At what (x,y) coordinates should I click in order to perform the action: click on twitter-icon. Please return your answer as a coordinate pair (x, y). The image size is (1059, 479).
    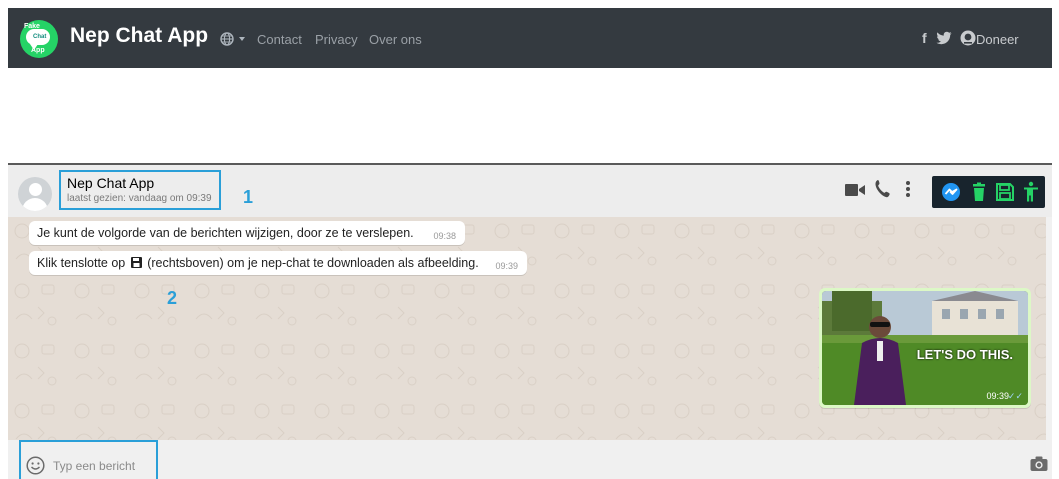
    Looking at the image, I should click on (944, 38).